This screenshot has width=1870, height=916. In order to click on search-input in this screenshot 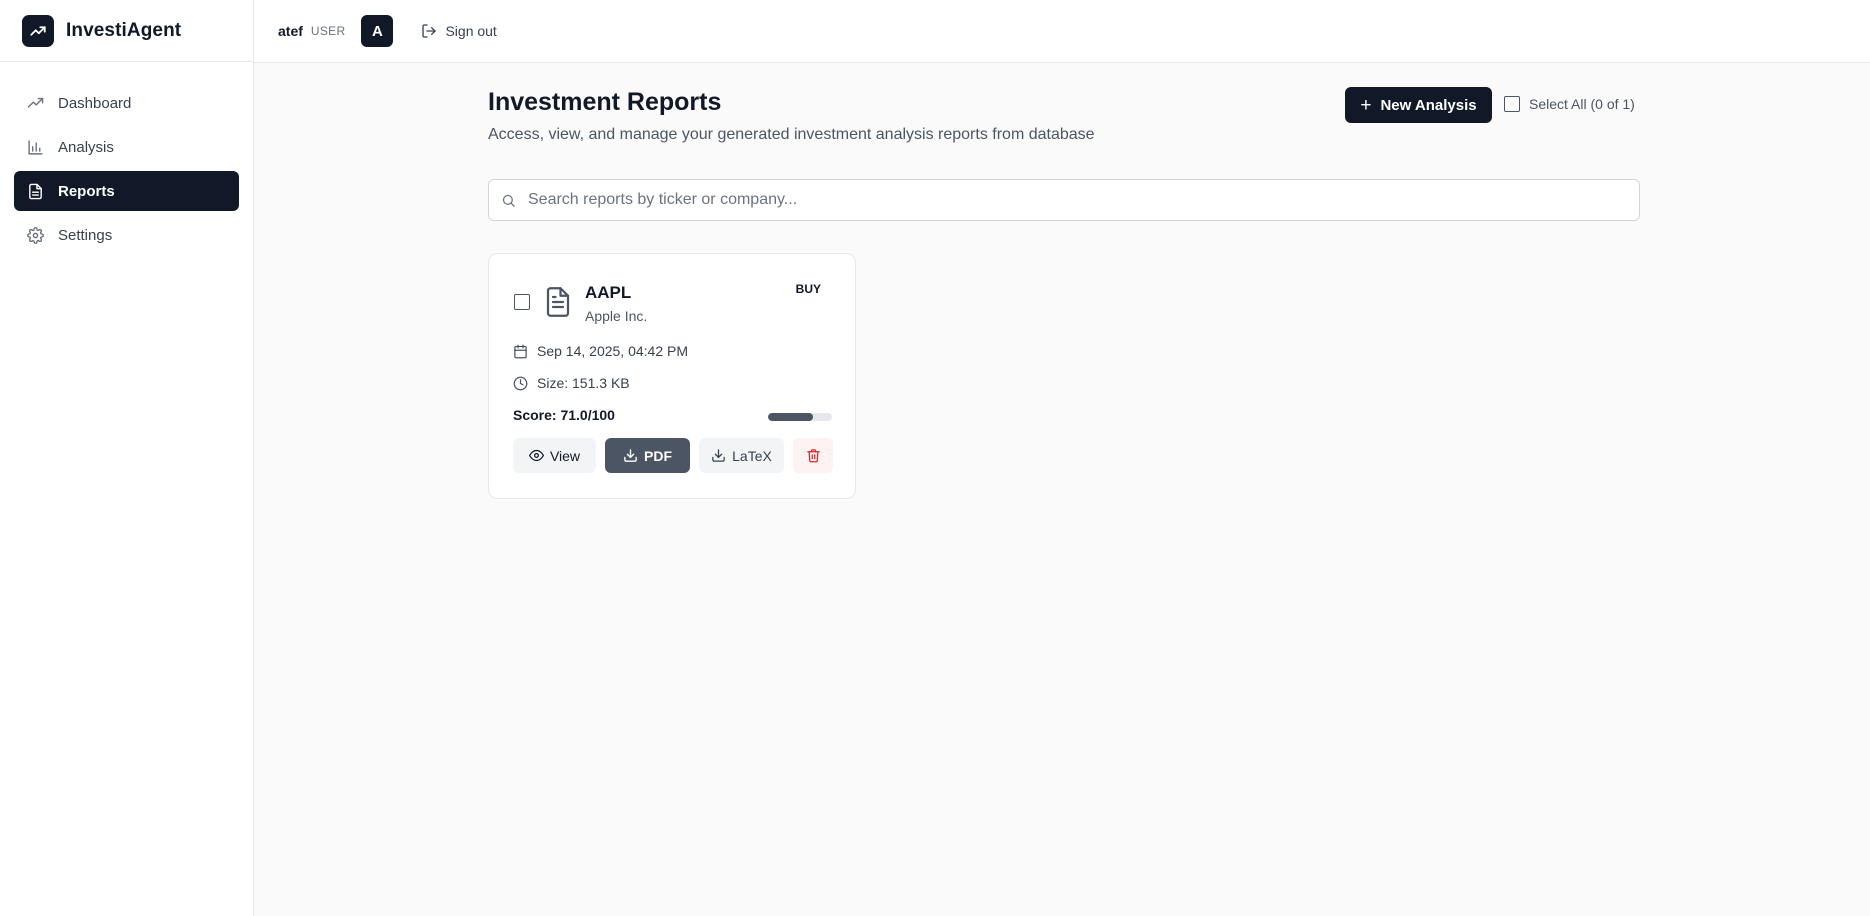, I will do `click(1068, 200)`.